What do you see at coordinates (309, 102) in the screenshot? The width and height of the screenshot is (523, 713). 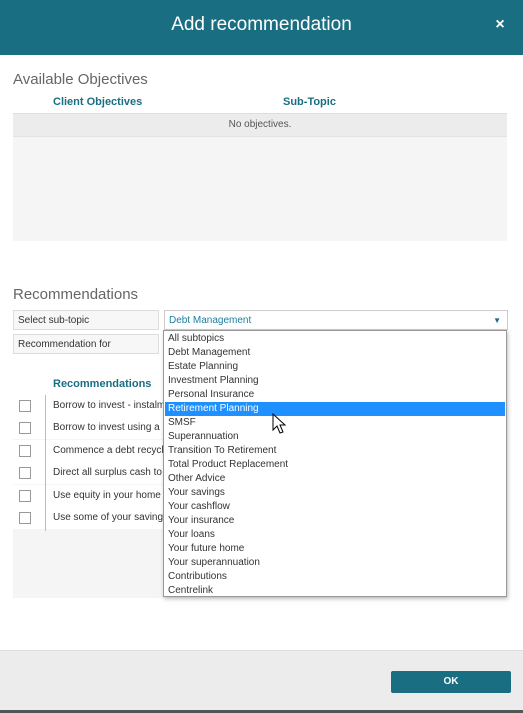 I see `column-sub-topic: Sub-Topic` at bounding box center [309, 102].